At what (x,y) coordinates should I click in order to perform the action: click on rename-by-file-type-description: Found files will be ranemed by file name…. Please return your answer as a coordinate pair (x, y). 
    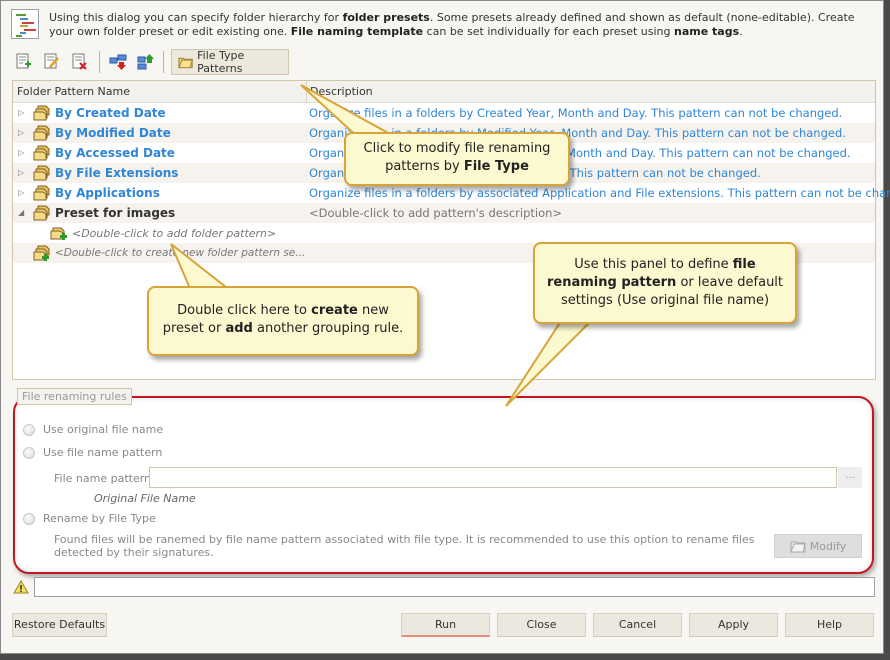
    Looking at the image, I should click on (404, 546).